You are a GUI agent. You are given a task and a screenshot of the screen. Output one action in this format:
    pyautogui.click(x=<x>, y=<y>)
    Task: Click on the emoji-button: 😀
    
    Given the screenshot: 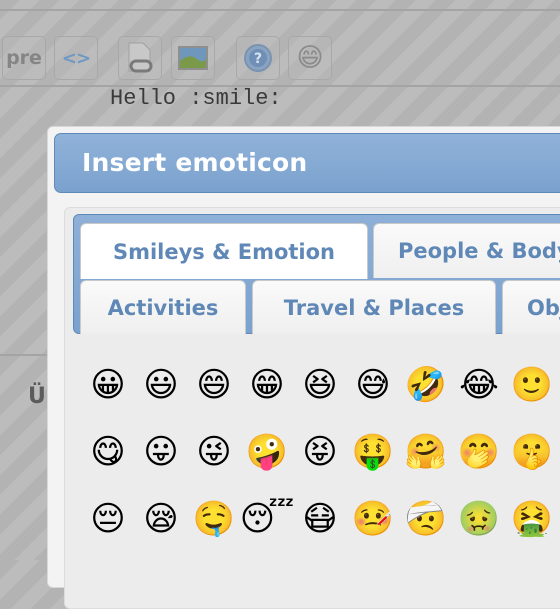 What is the action you would take?
    pyautogui.click(x=108, y=385)
    